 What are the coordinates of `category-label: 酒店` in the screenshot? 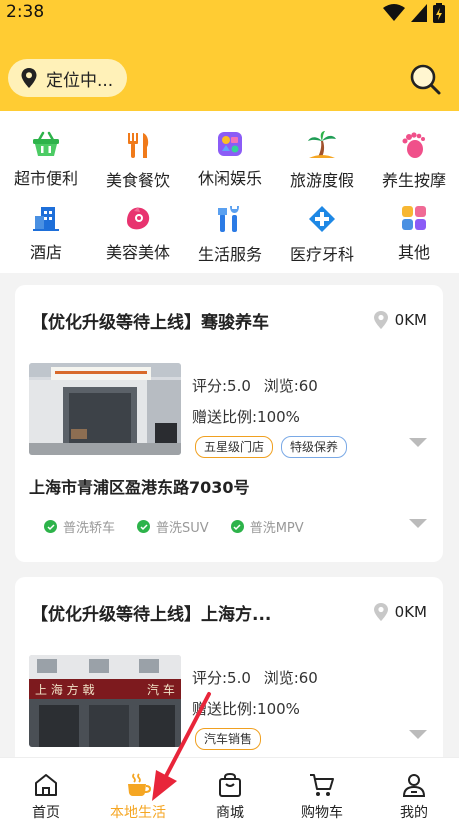 It's located at (45, 252).